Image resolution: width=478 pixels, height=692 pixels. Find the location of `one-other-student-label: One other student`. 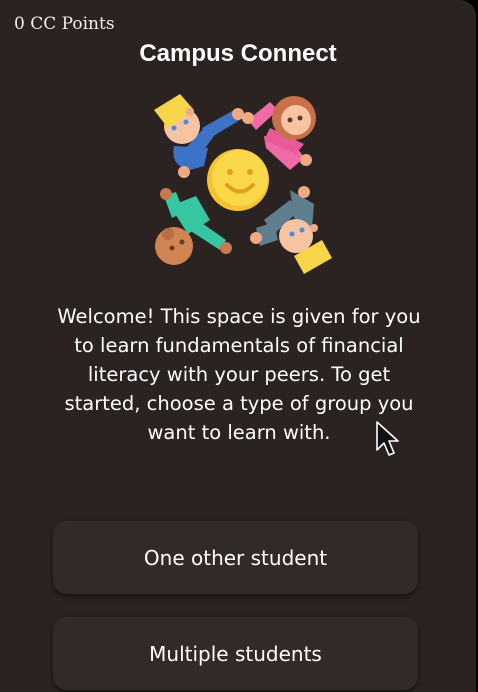

one-other-student-label: One other student is located at coordinates (235, 557).